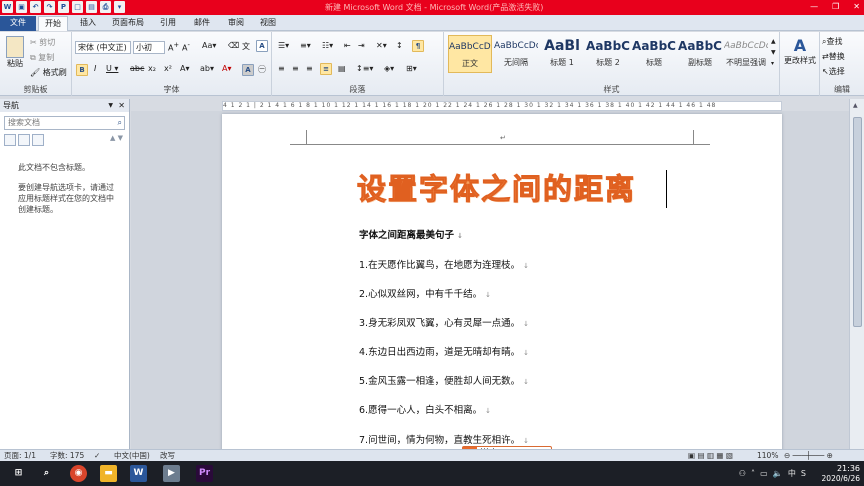 The image size is (864, 486). Describe the element at coordinates (411, 234) in the screenshot. I see `document-line: 字体之间距离最美句子 ↓` at that location.